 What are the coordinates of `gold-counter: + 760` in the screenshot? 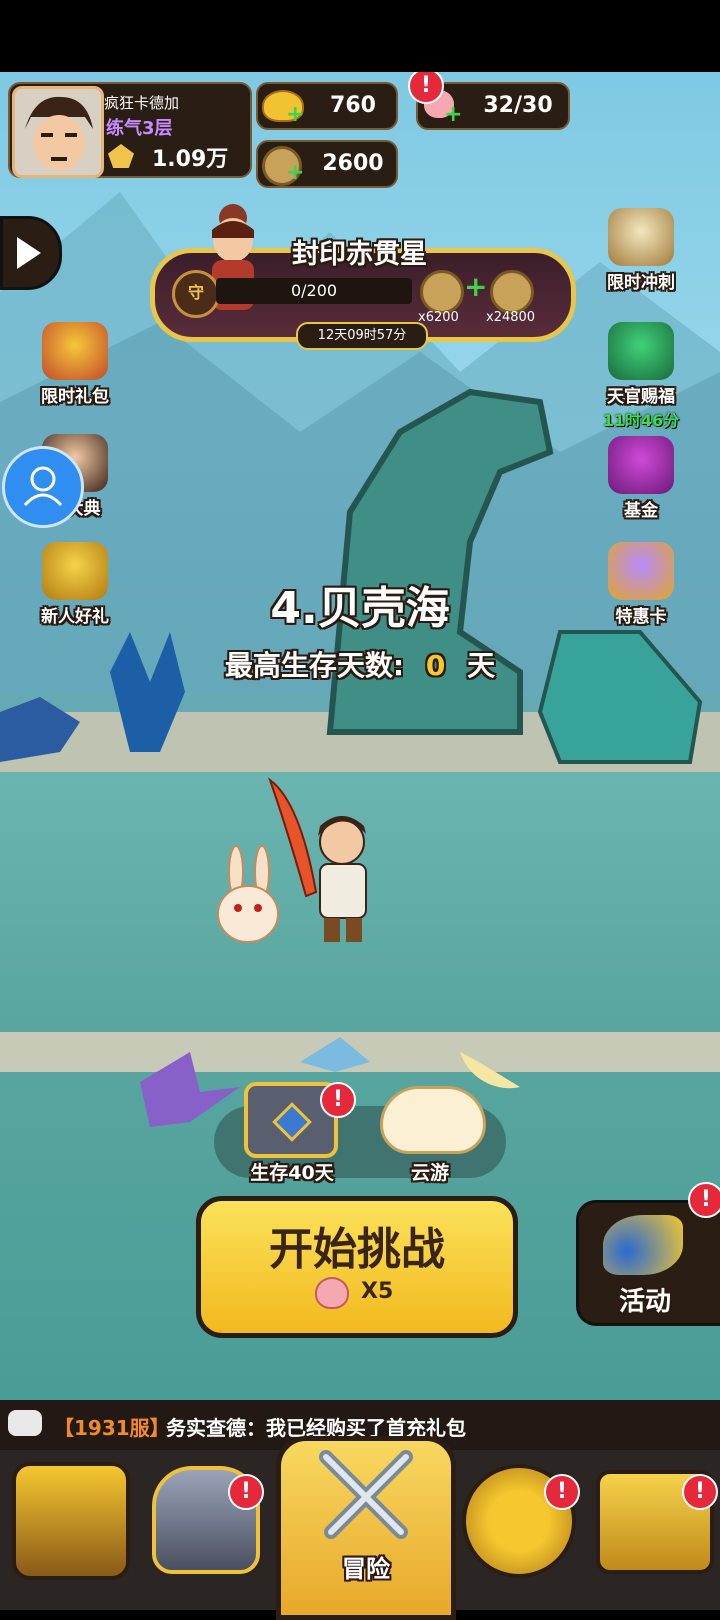 It's located at (327, 106).